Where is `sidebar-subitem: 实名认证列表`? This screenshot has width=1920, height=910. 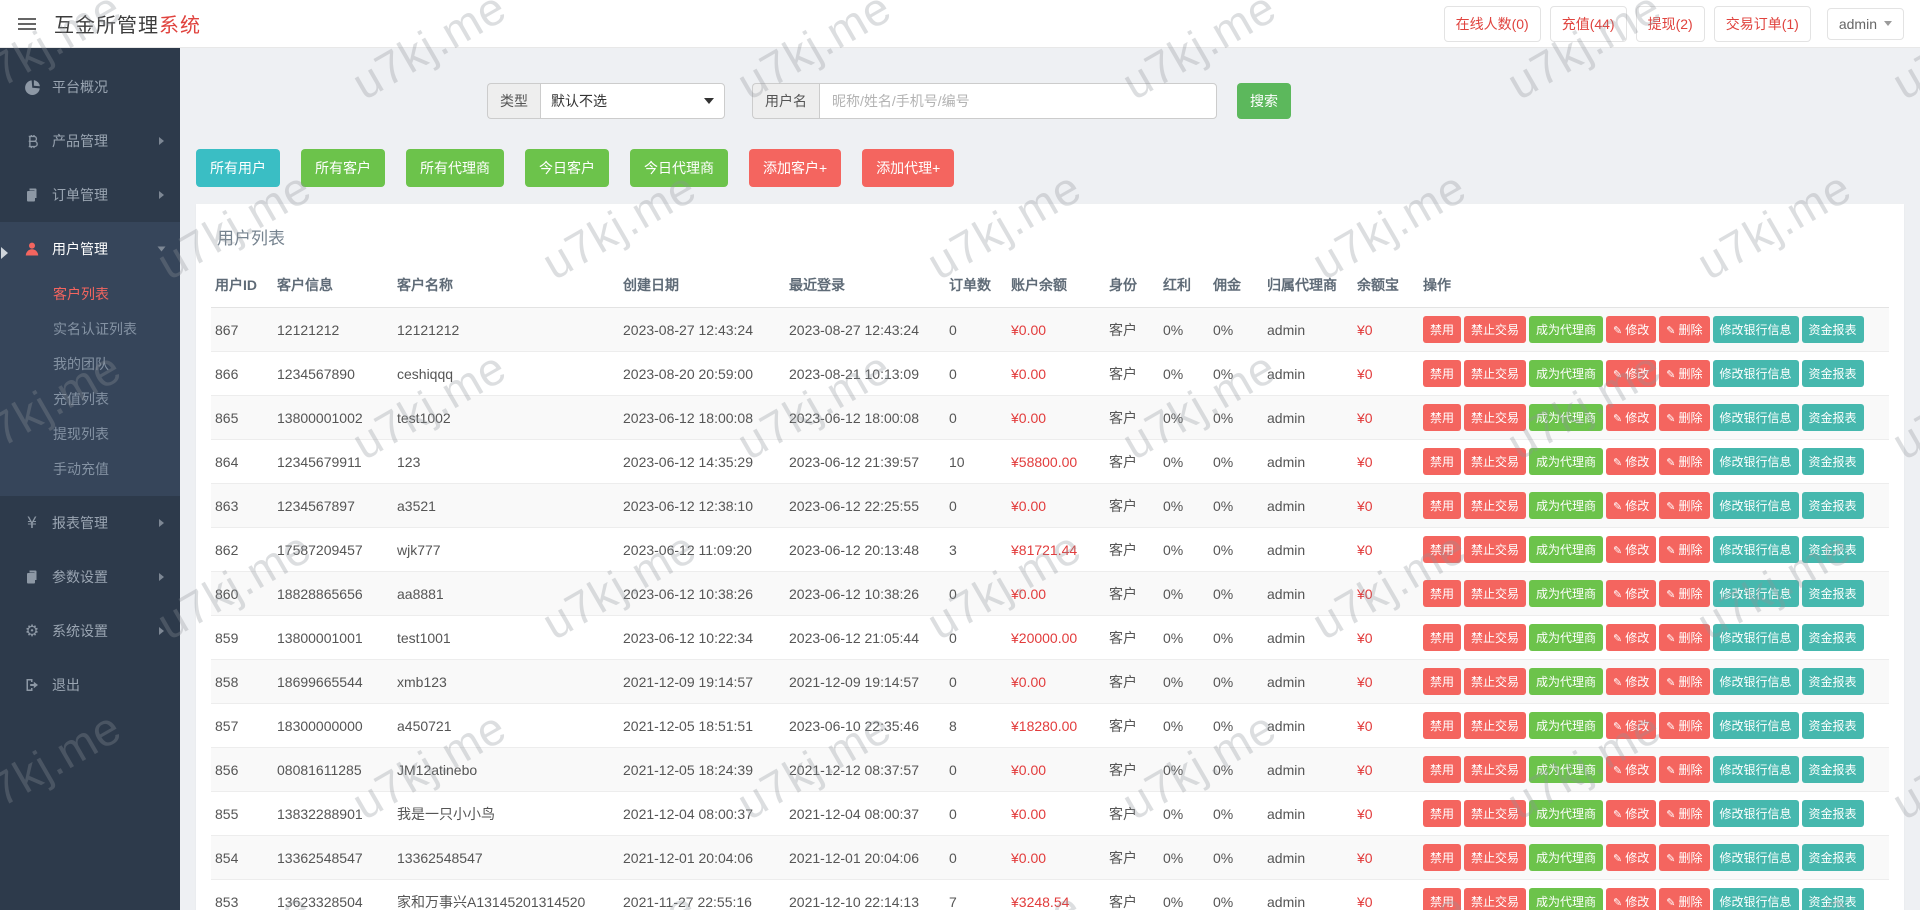
sidebar-subitem: 实名认证列表 is located at coordinates (90, 328).